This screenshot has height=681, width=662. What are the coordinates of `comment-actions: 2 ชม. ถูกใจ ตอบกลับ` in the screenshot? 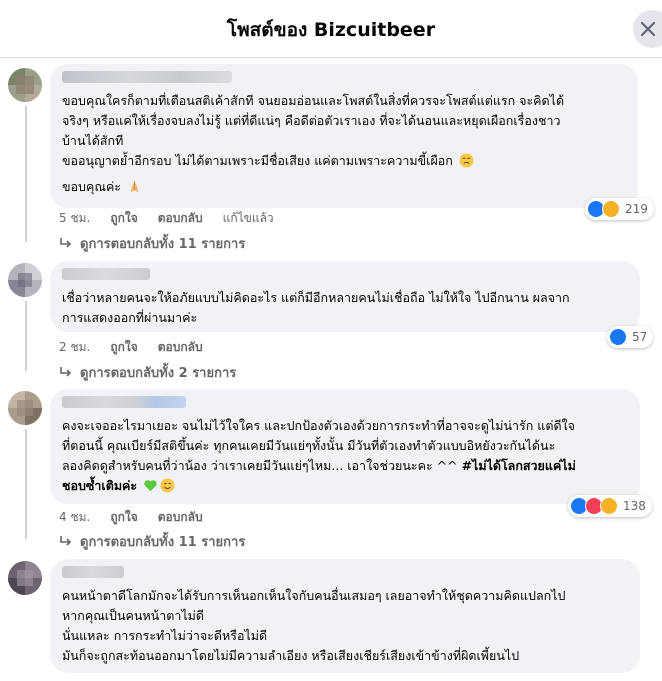 It's located at (131, 347).